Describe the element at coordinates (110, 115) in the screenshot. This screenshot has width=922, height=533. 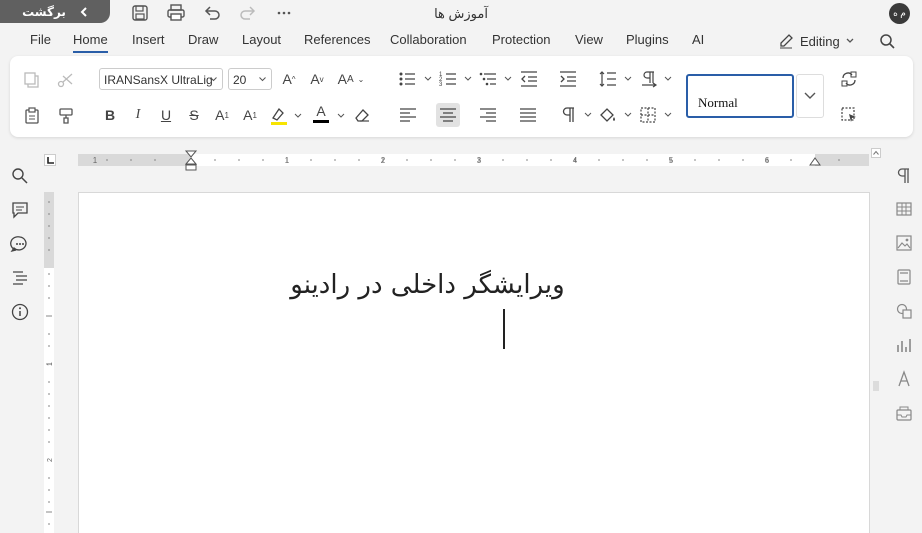
I see `bold-icon: B` at that location.